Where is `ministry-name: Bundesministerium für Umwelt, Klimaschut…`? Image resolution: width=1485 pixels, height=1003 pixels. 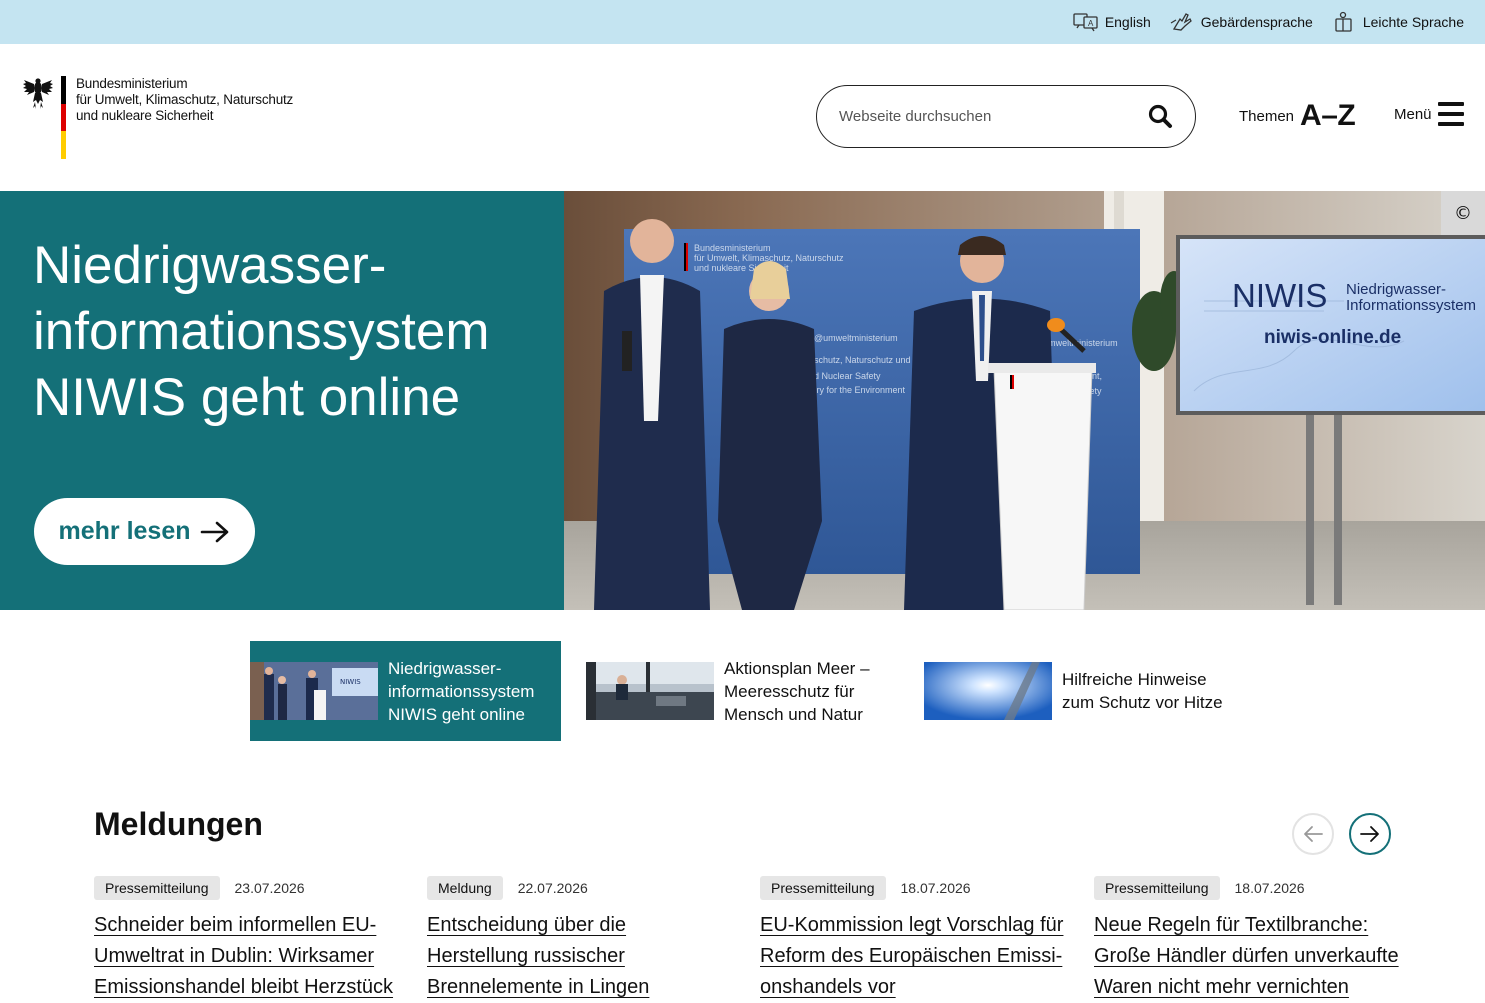
ministry-name: Bundesministerium für Umwelt, Klimaschut… is located at coordinates (196, 100).